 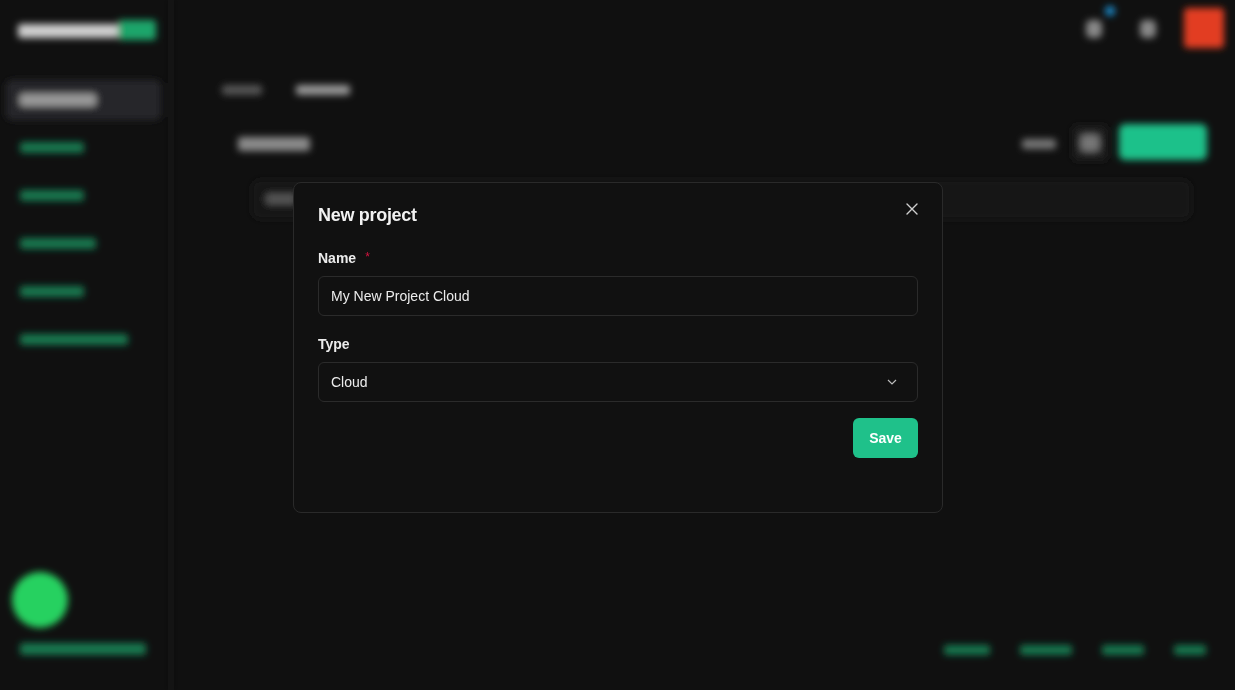 What do you see at coordinates (912, 209) in the screenshot?
I see `close-icon` at bounding box center [912, 209].